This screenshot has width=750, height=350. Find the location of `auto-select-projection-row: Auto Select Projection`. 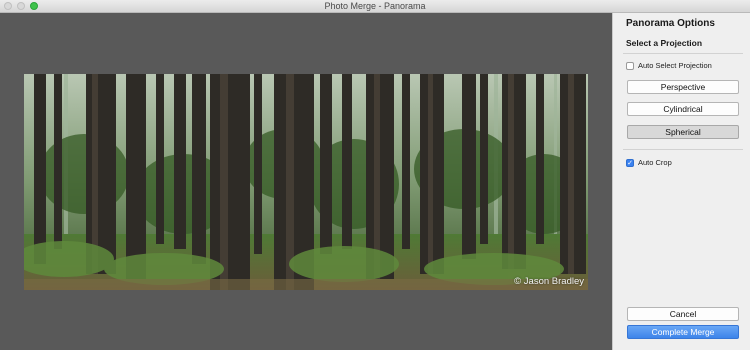

auto-select-projection-row: Auto Select Projection is located at coordinates (669, 65).